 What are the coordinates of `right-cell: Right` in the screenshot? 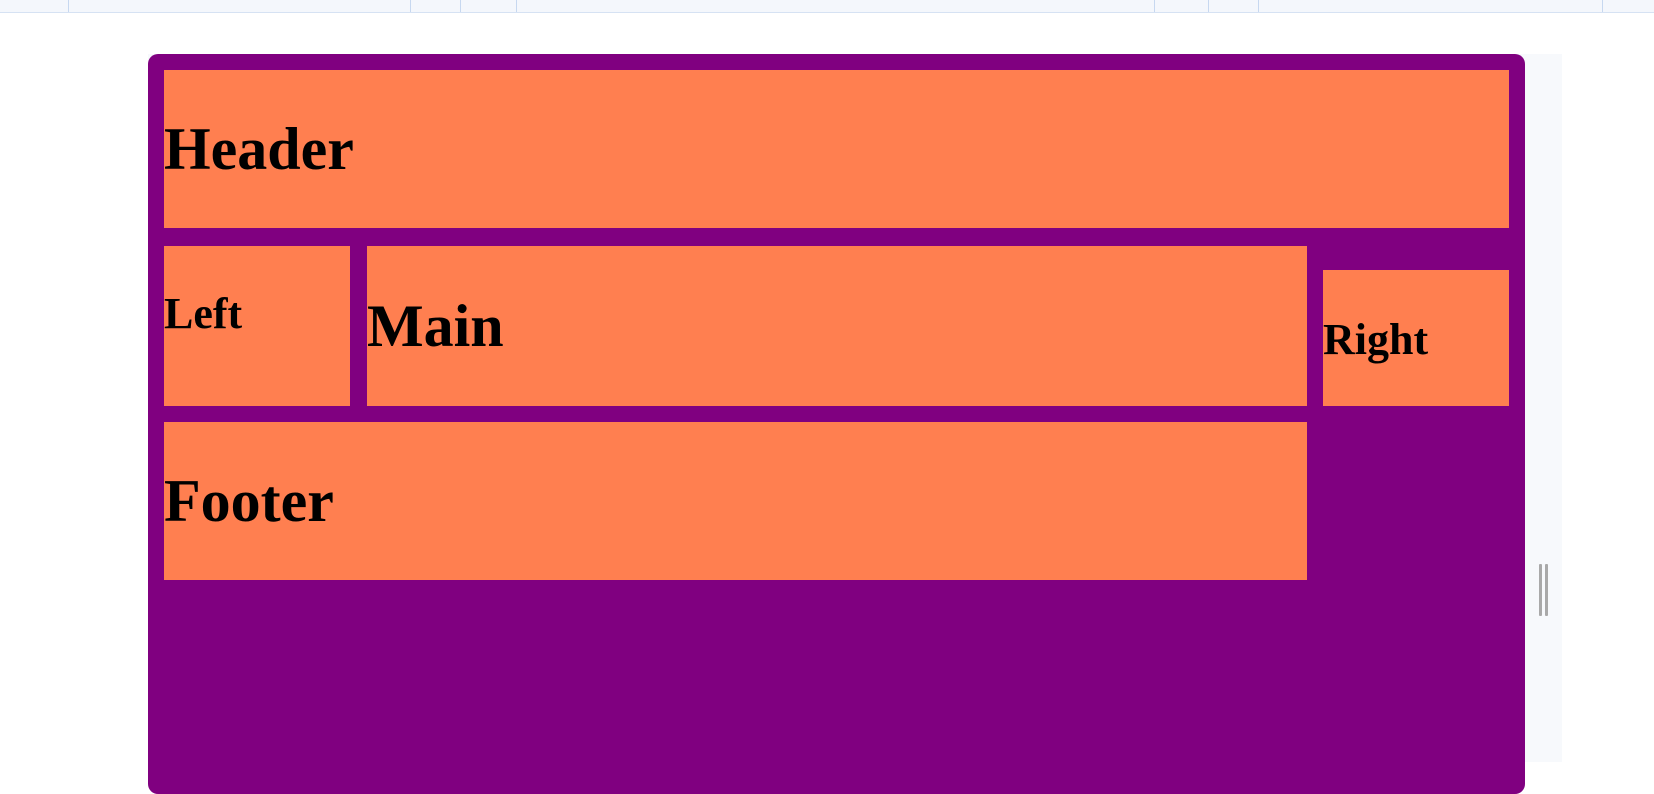 It's located at (1416, 338).